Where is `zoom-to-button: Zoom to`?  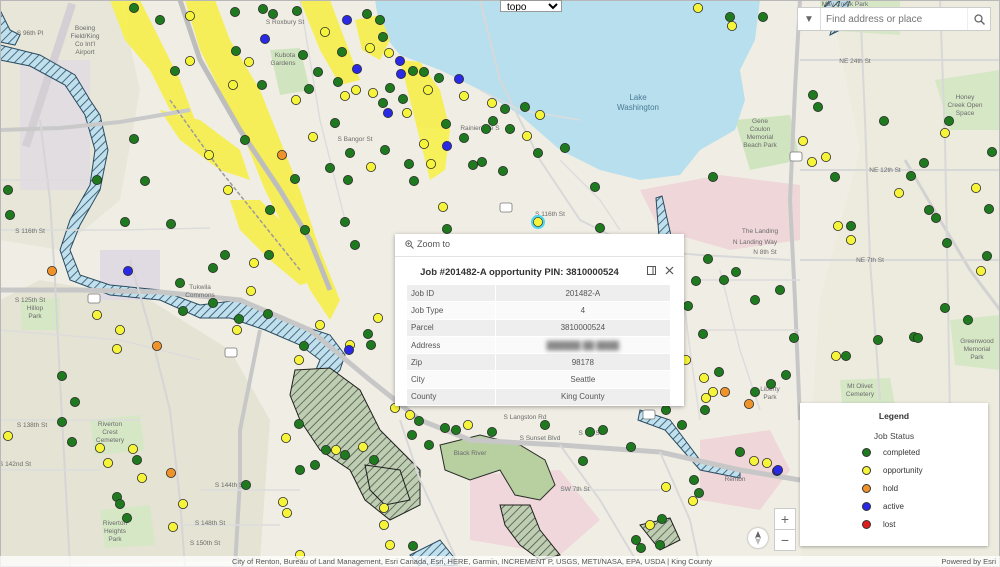 zoom-to-button: Zoom to is located at coordinates (427, 244).